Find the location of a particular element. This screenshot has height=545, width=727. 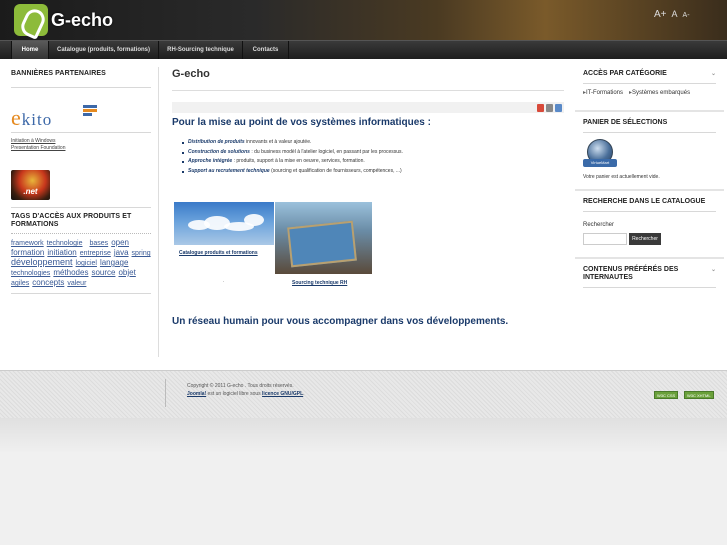

category-title: ACCÈS PAR CATÉGORIE ⌄ is located at coordinates (649, 74).